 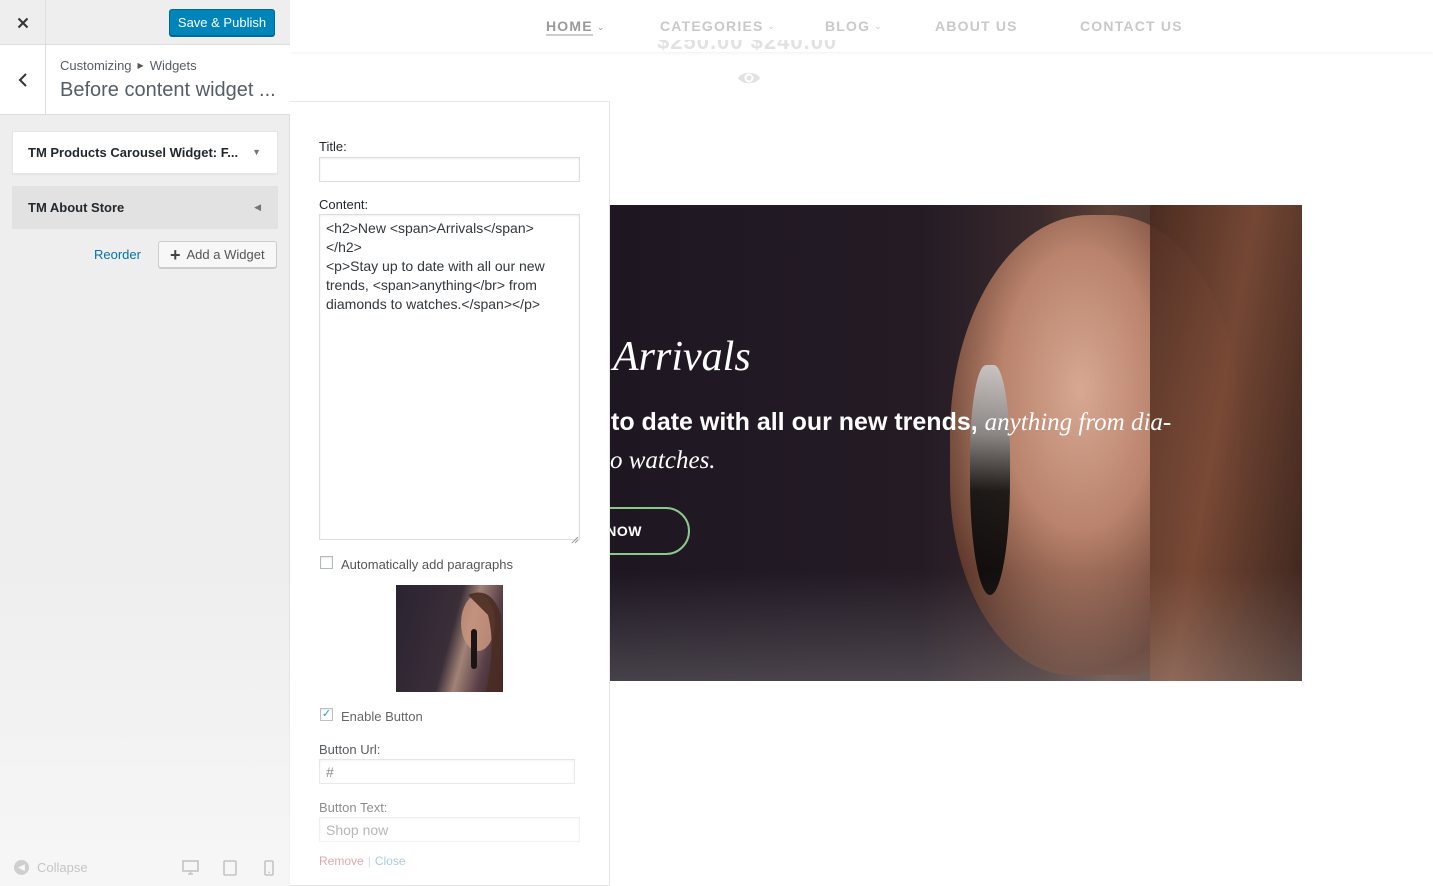 What do you see at coordinates (382, 716) in the screenshot?
I see `enable-button-label: Enable Button` at bounding box center [382, 716].